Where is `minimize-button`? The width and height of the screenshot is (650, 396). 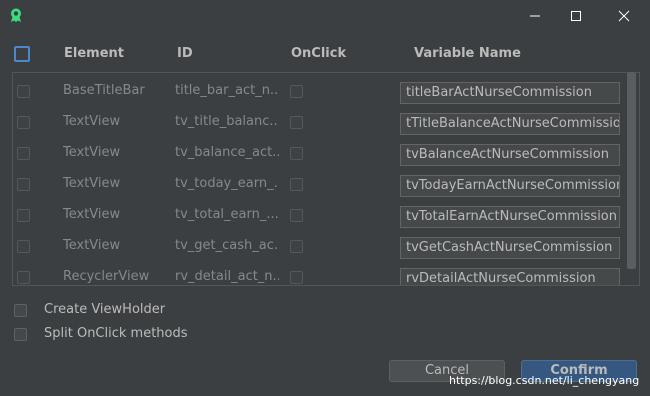 minimize-button is located at coordinates (535, 16).